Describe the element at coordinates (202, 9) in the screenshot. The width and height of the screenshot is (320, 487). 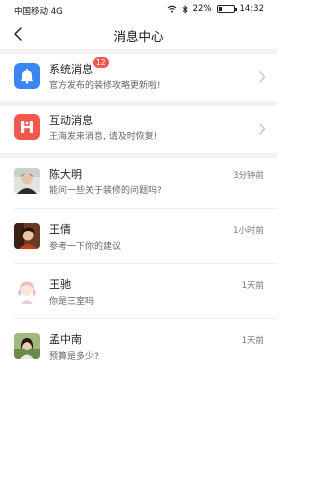
I see `battery-percent: 22%` at that location.